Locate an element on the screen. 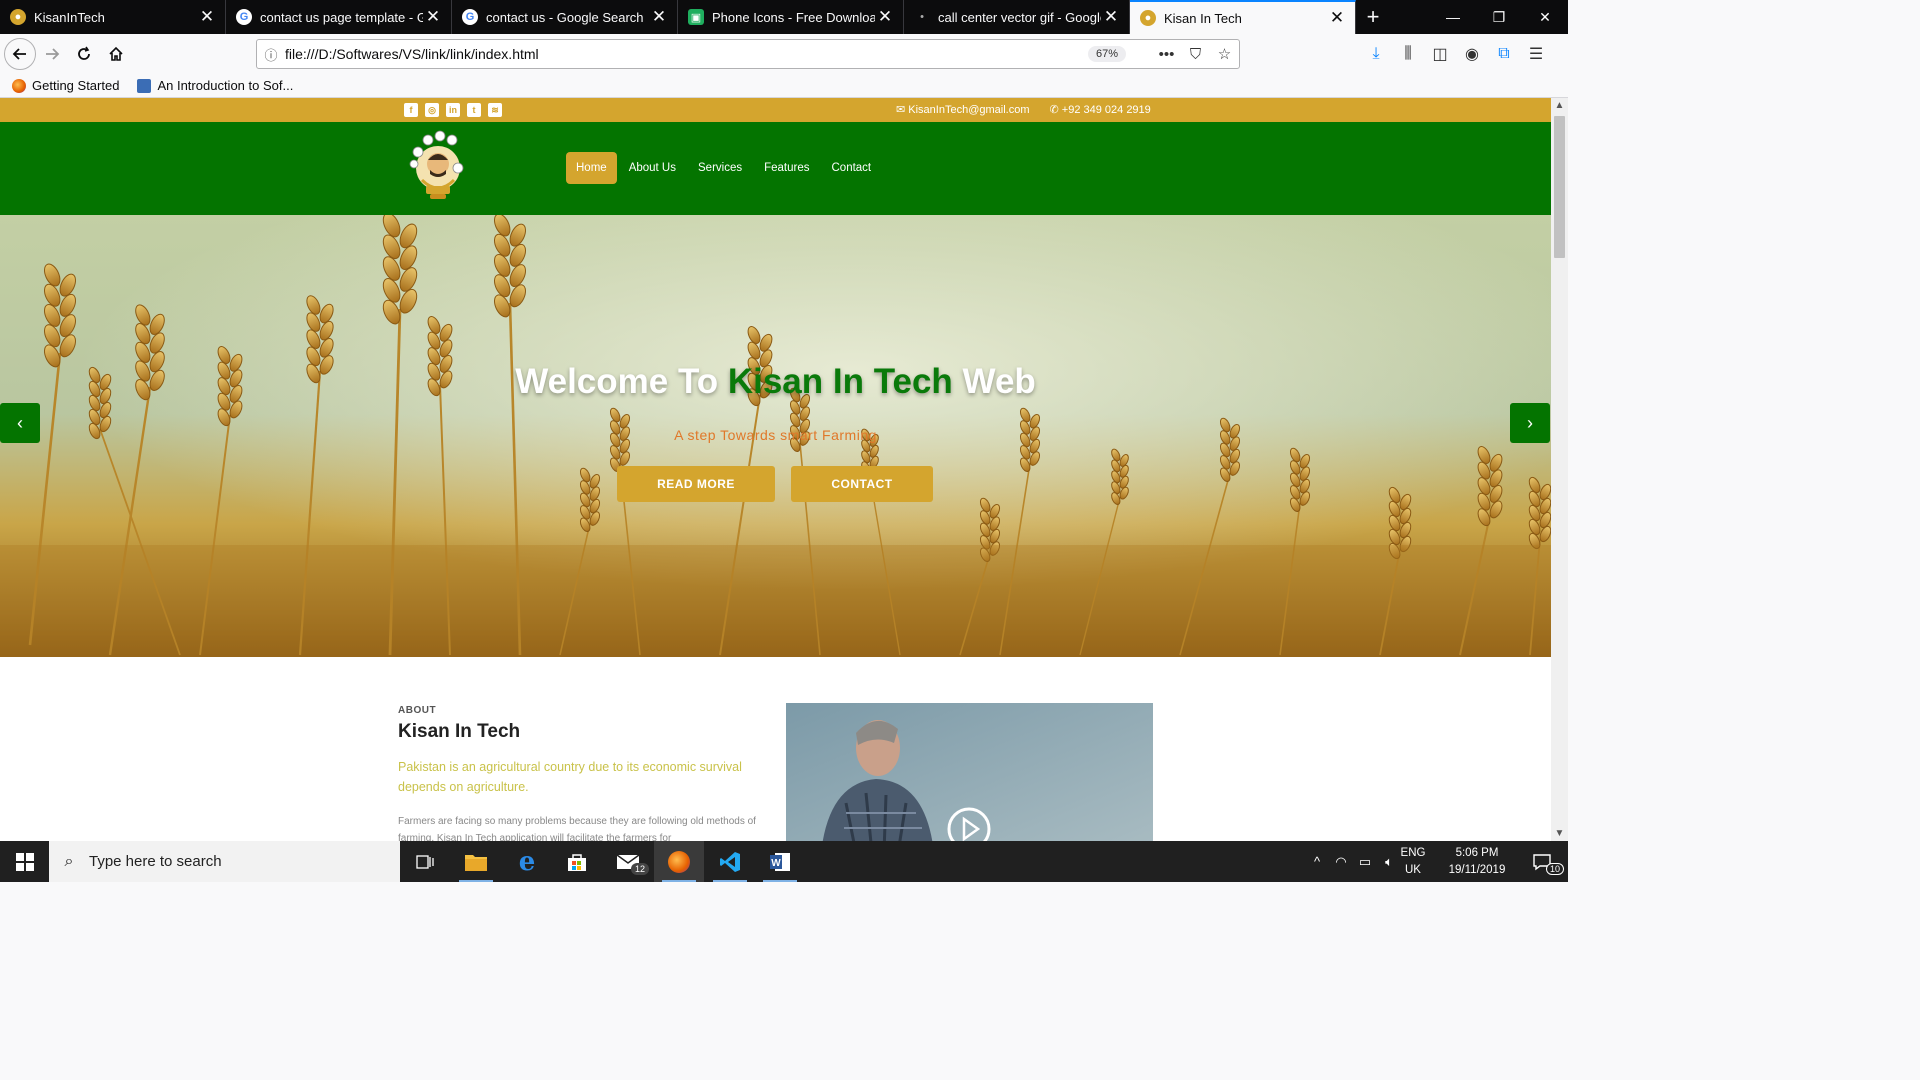 This screenshot has height=1080, width=1920. farmer-video-thumbnail is located at coordinates (969, 772).